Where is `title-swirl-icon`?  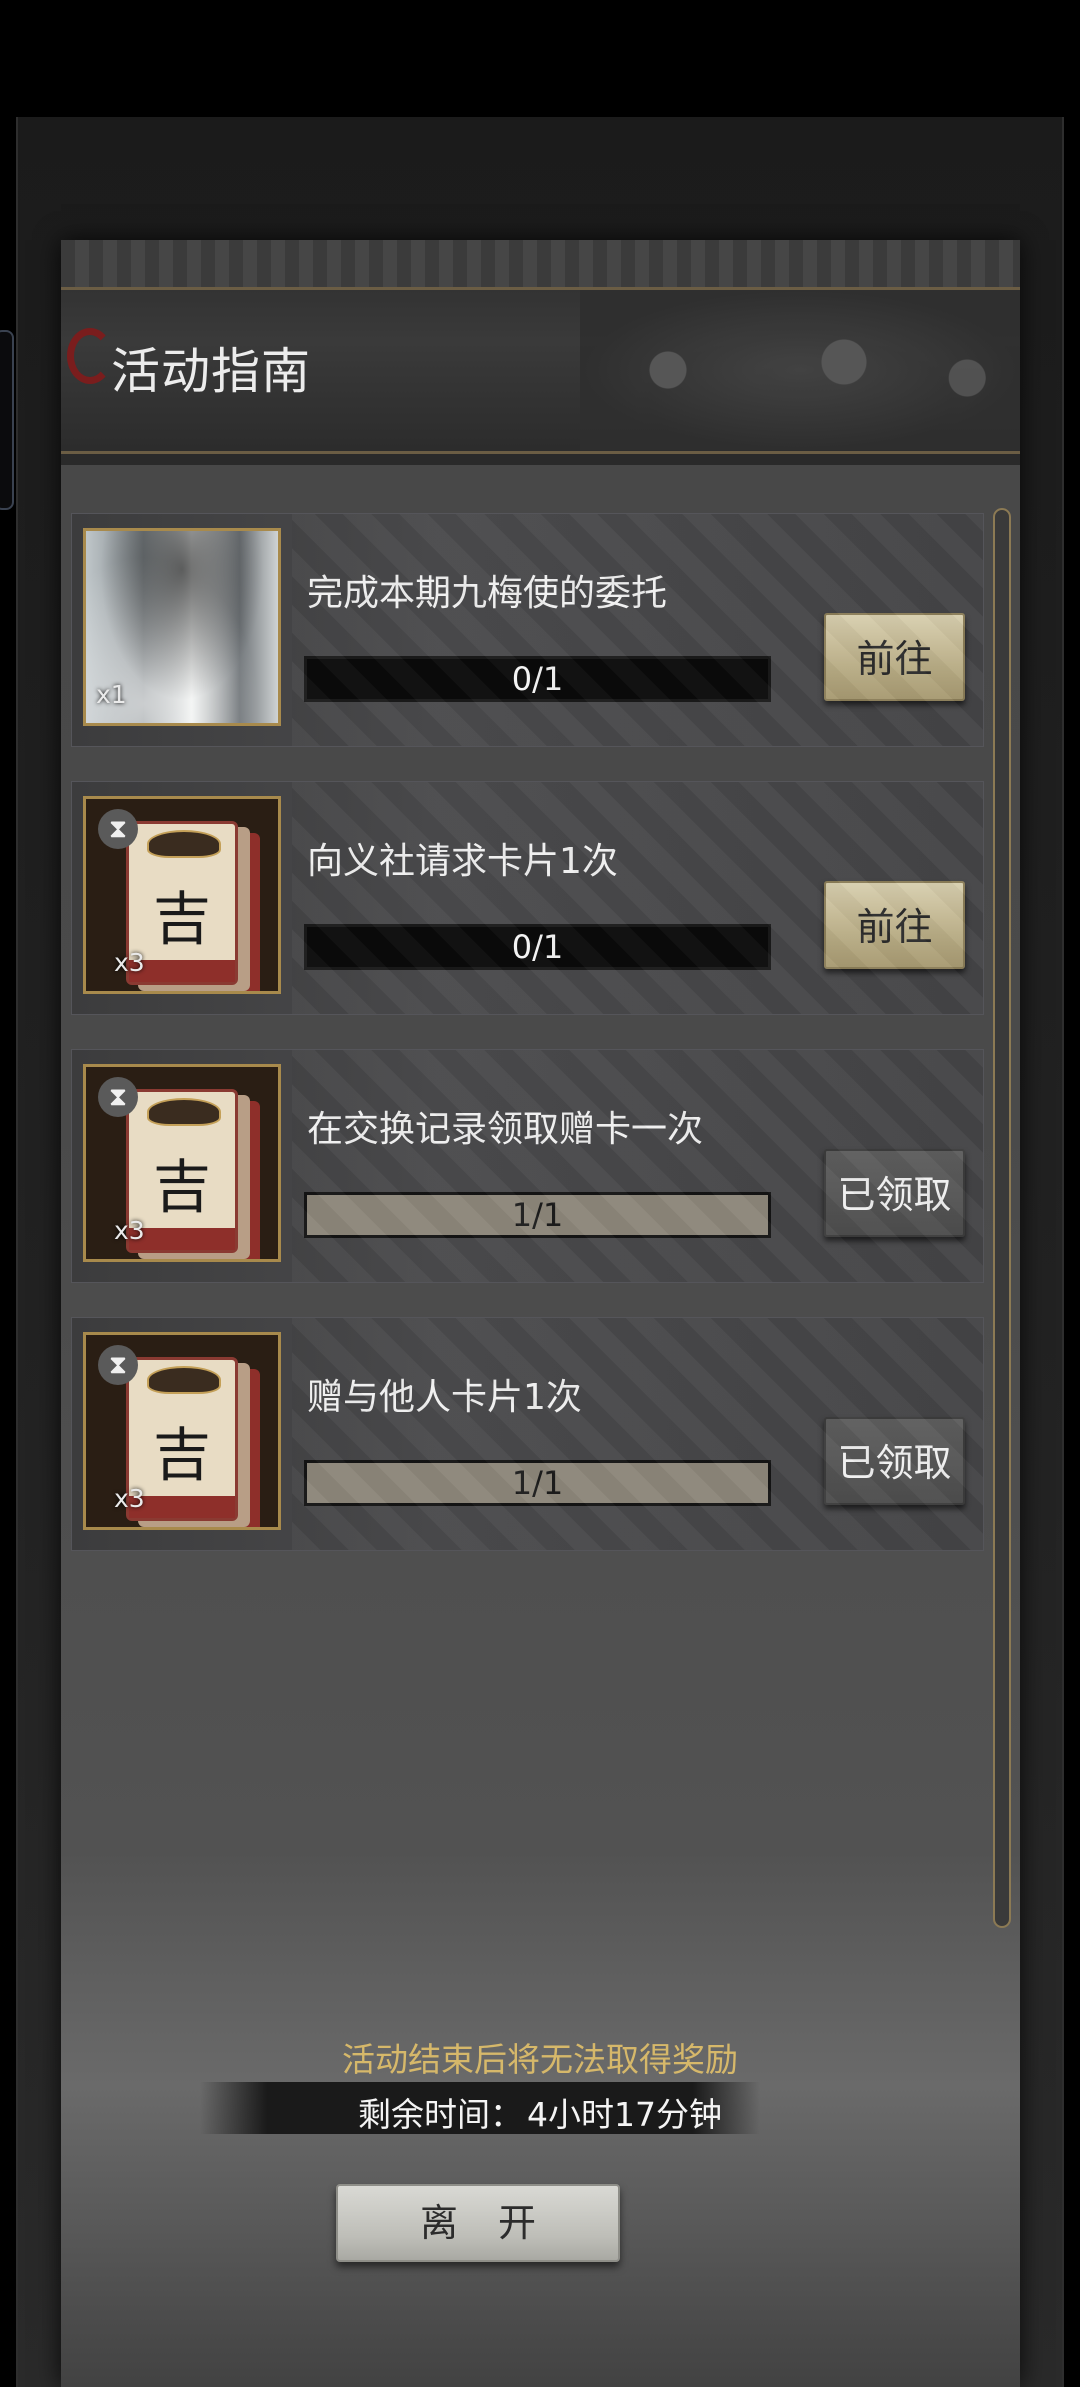 title-swirl-icon is located at coordinates (90, 356).